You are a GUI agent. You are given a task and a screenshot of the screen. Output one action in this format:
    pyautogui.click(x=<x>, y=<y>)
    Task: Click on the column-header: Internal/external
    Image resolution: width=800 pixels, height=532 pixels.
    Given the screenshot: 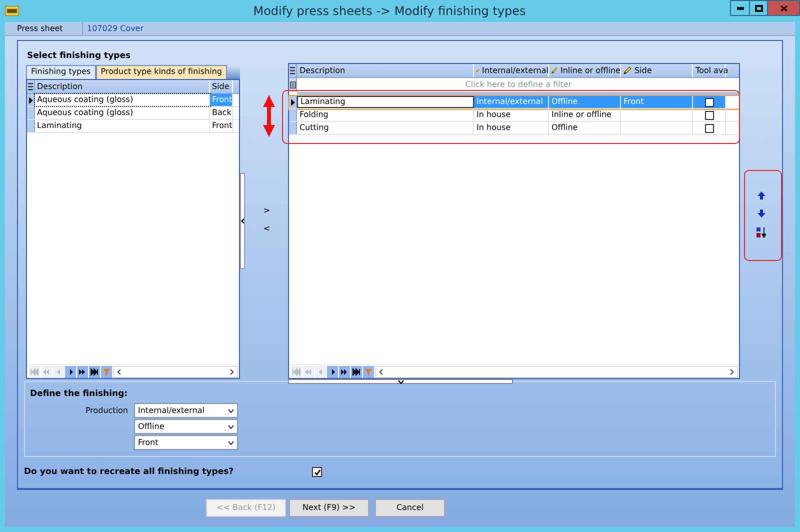 What is the action you would take?
    pyautogui.click(x=512, y=70)
    